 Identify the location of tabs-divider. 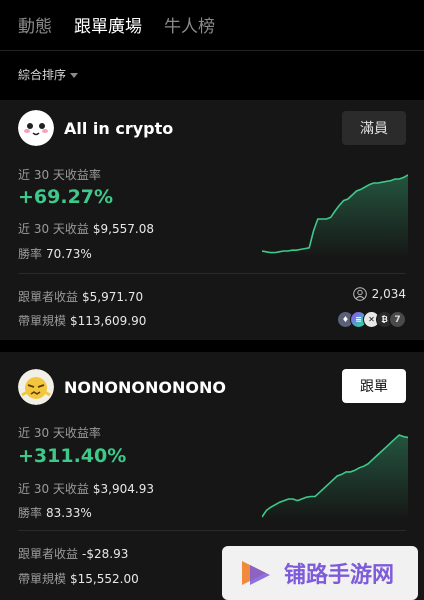
(212, 50).